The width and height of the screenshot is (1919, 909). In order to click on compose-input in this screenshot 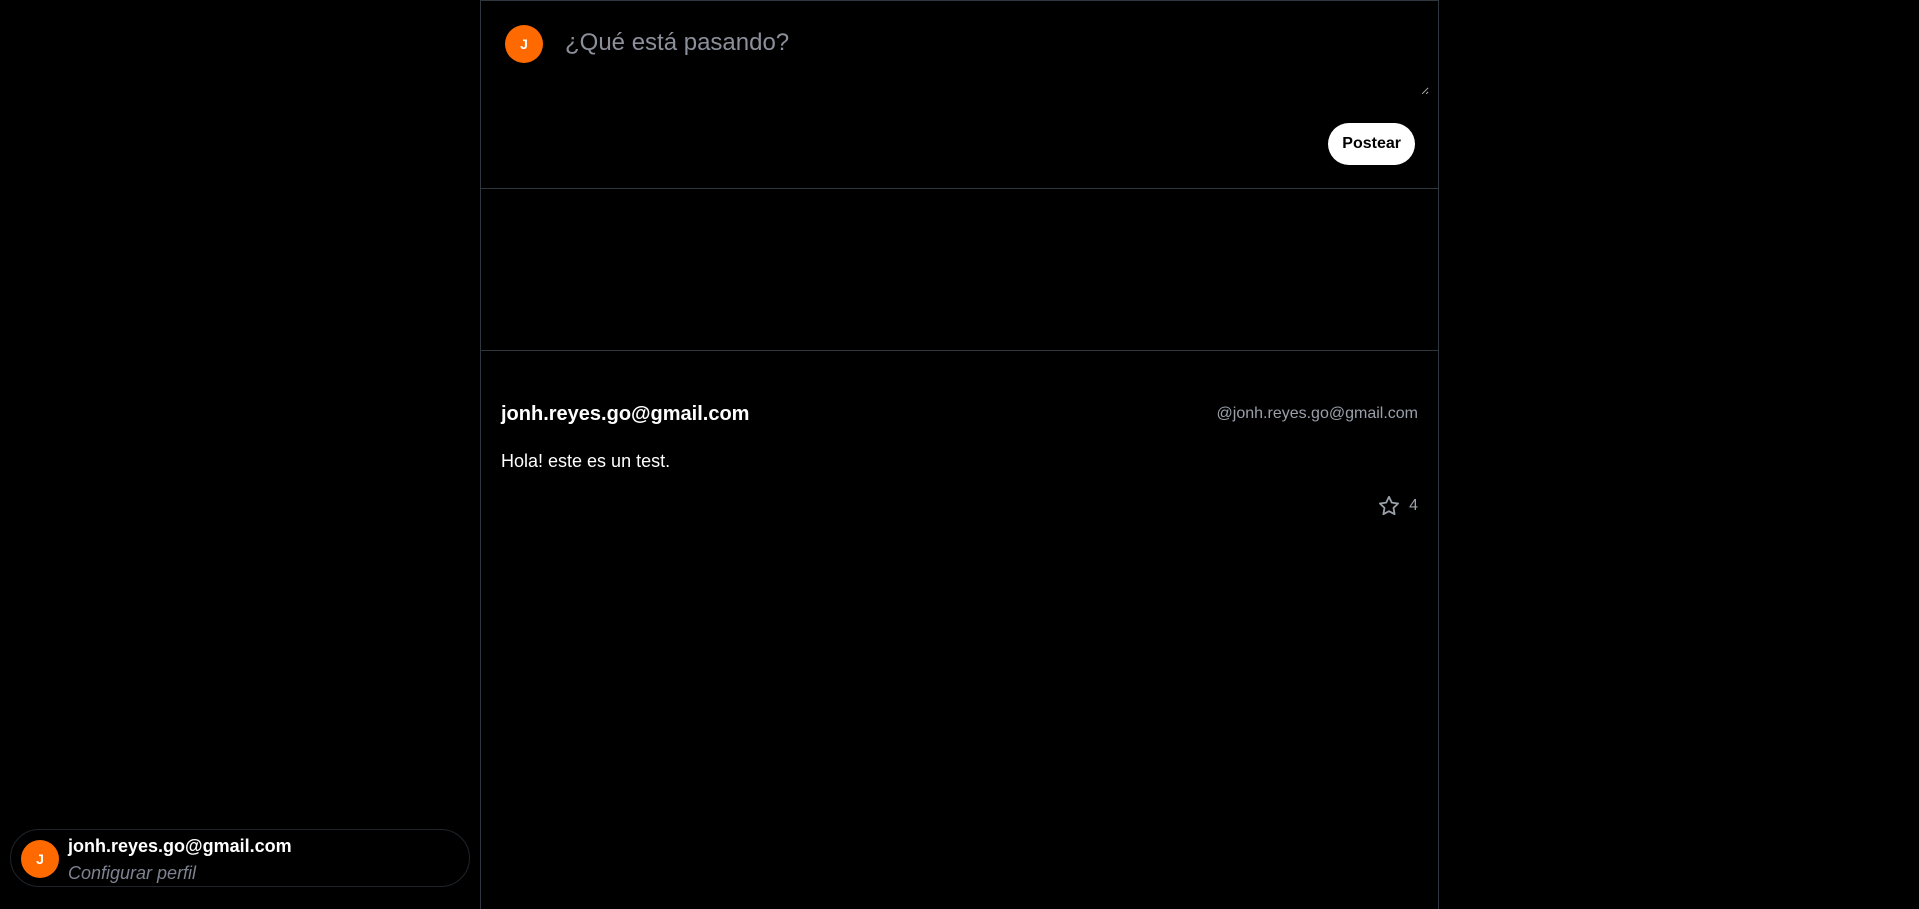, I will do `click(997, 60)`.